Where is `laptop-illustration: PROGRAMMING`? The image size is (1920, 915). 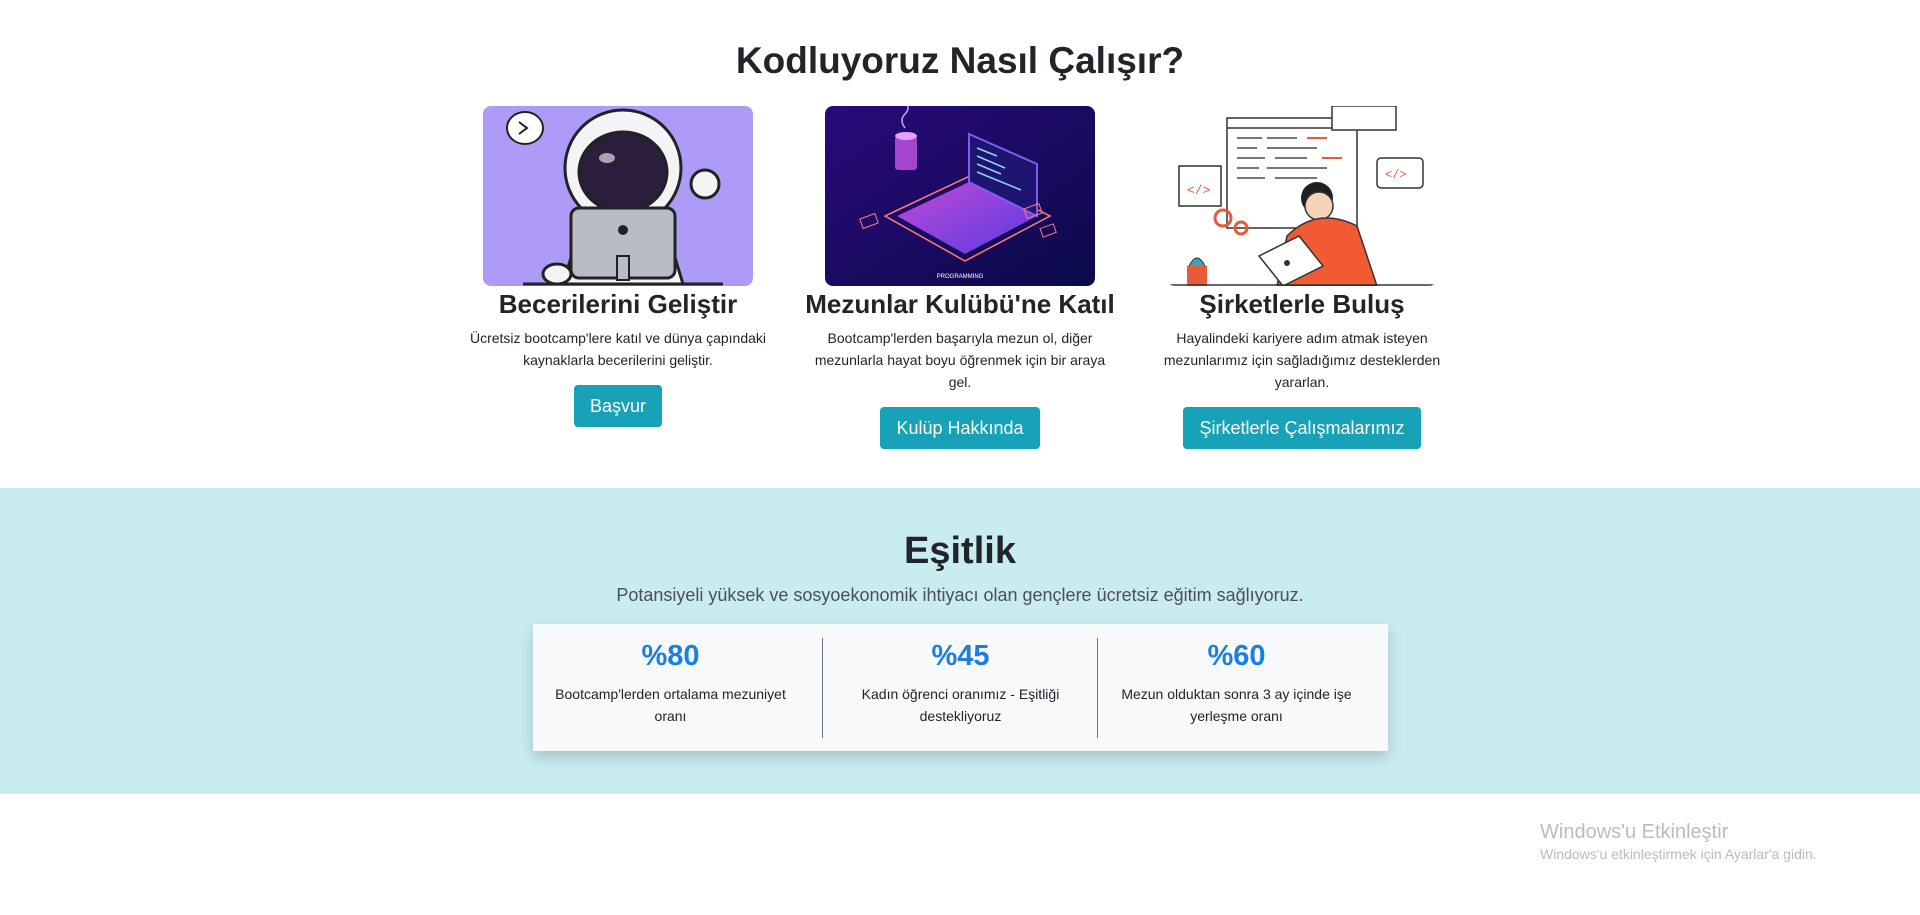 laptop-illustration: PROGRAMMING is located at coordinates (960, 196).